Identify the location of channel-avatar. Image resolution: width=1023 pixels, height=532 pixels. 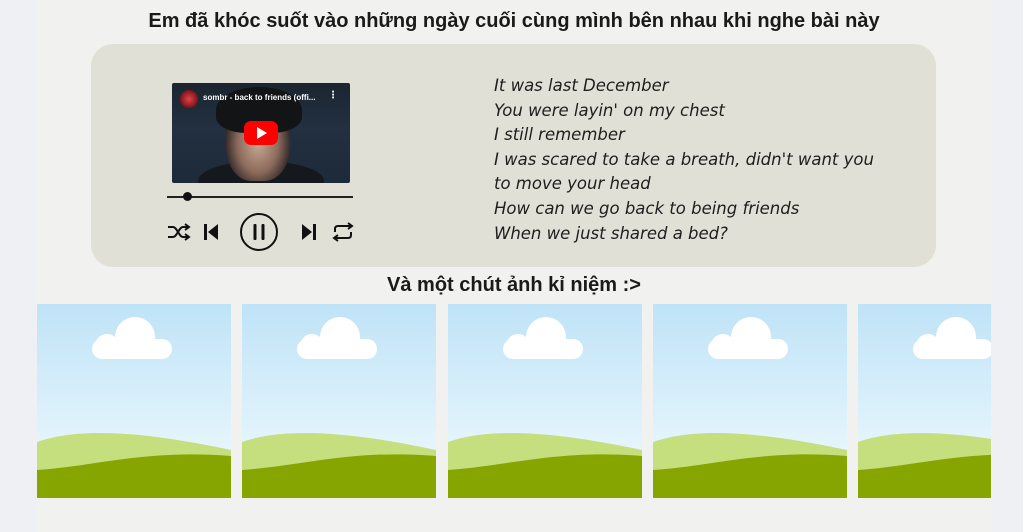
(189, 99).